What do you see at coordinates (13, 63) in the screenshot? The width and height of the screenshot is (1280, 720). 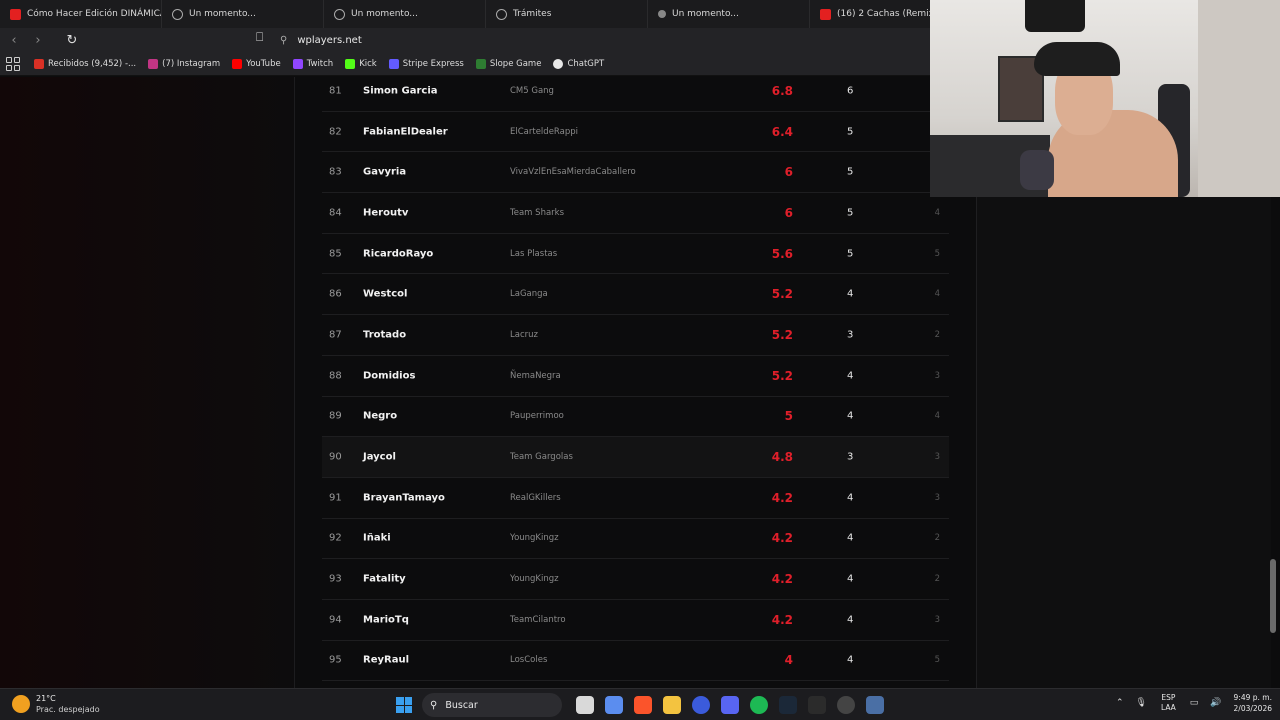 I see `apps-grid-icon` at bounding box center [13, 63].